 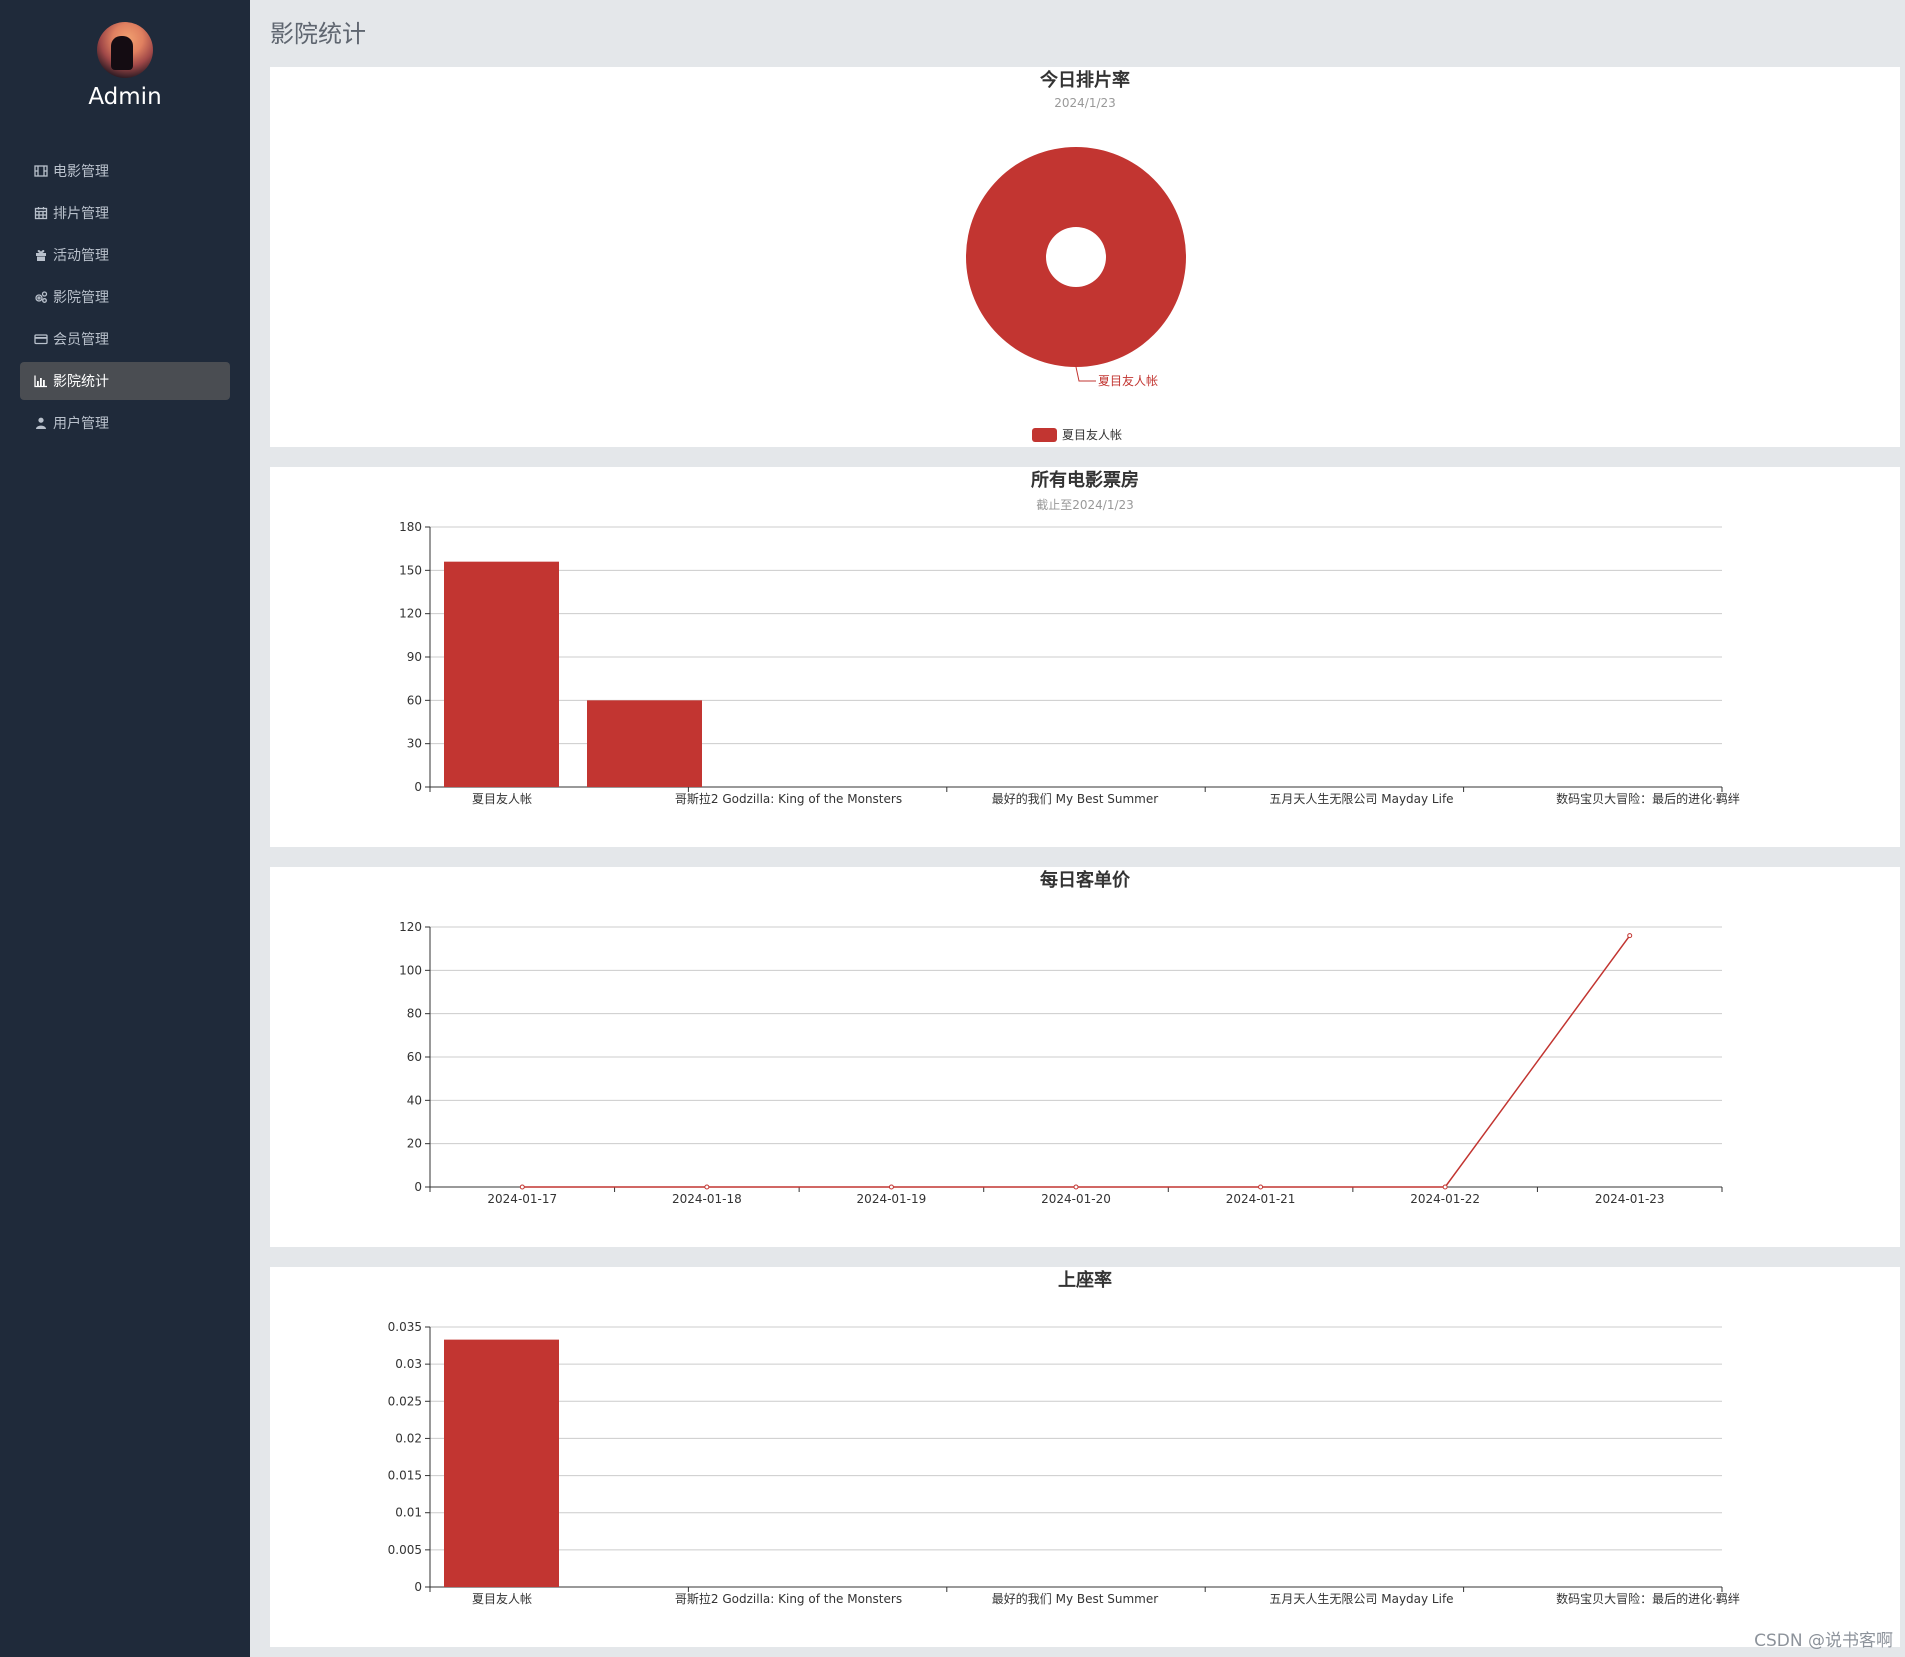 I want to click on y-tick-label: 80, so click(x=414, y=1014).